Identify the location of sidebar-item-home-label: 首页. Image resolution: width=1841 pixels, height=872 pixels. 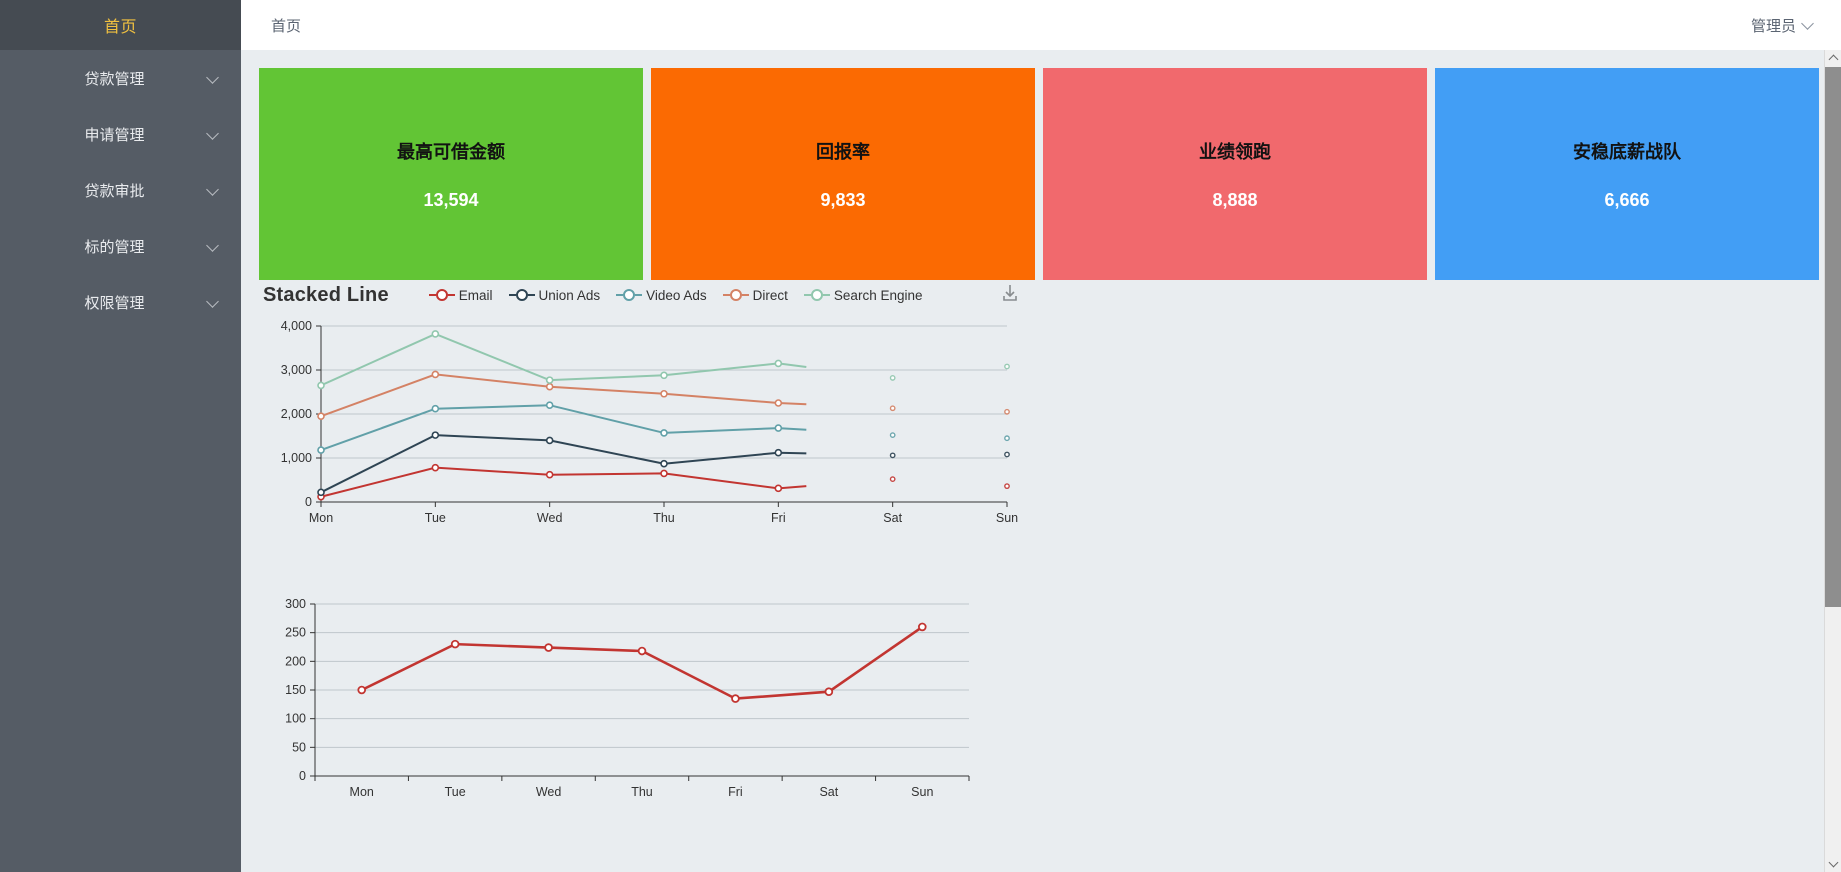
(120, 27).